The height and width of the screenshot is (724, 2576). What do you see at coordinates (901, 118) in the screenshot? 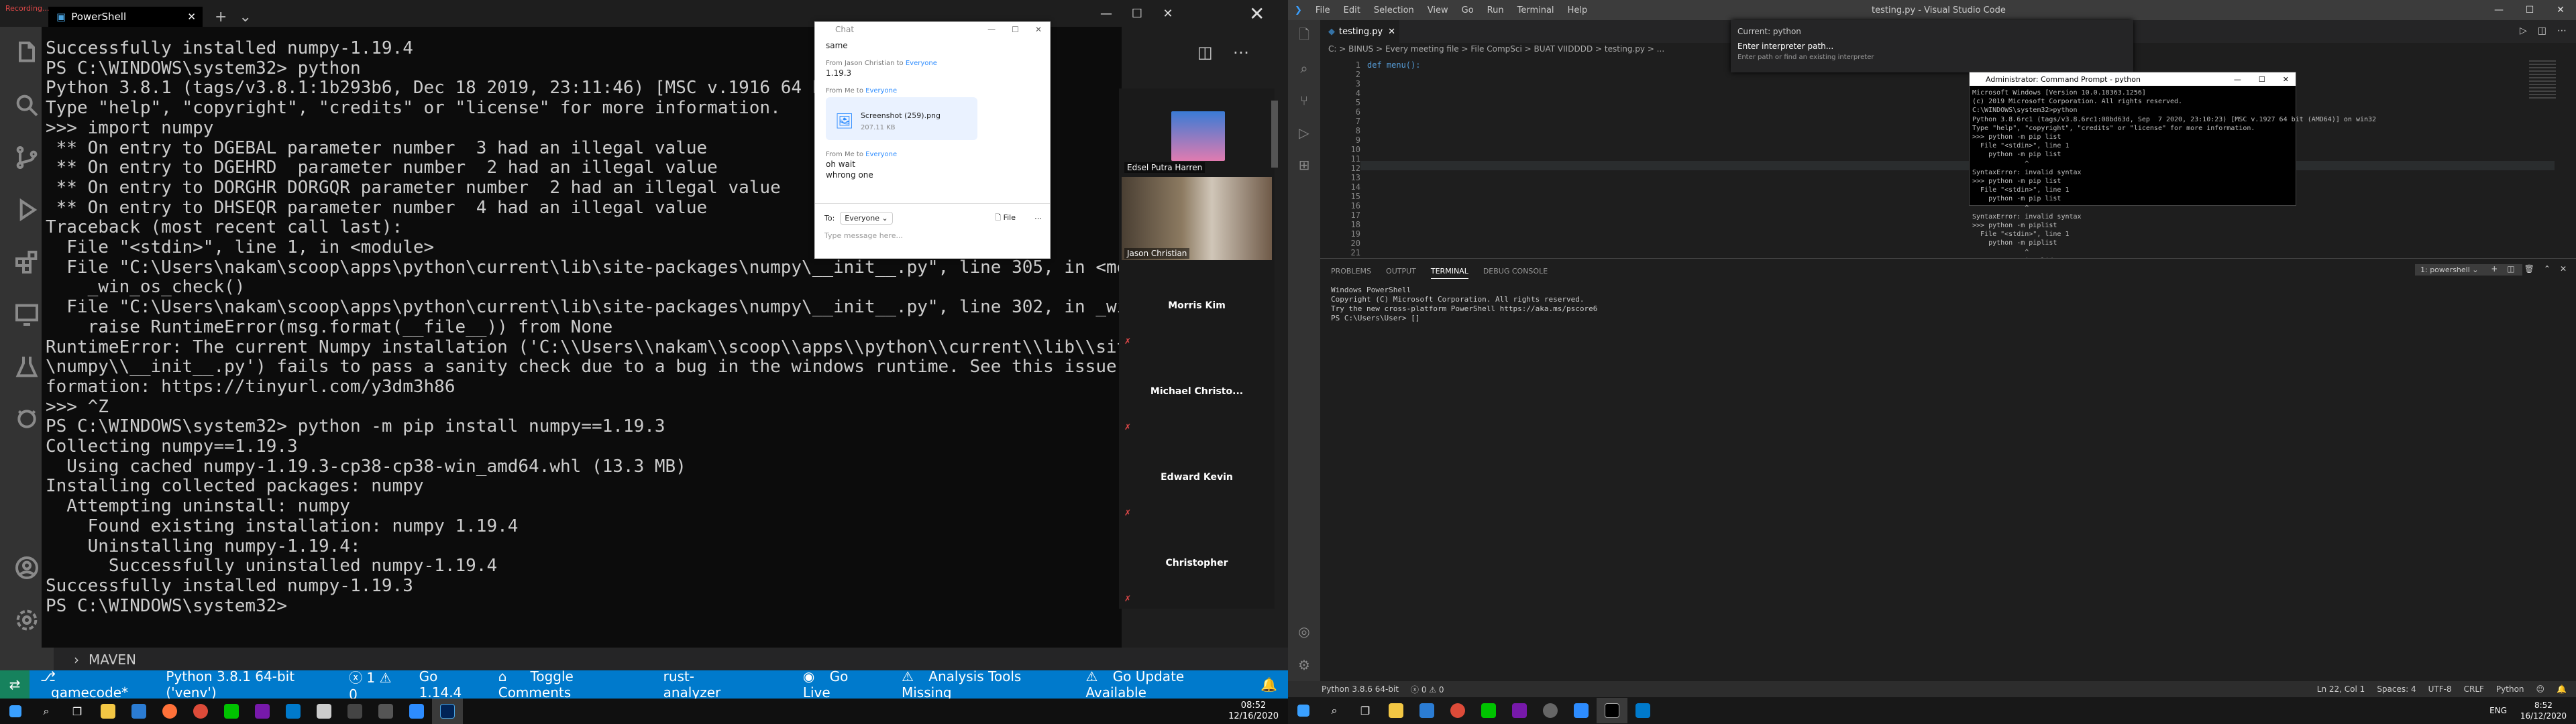
I see `chat-file-attachment: 🖼 Screenshot (259).png 207.11 KB` at bounding box center [901, 118].